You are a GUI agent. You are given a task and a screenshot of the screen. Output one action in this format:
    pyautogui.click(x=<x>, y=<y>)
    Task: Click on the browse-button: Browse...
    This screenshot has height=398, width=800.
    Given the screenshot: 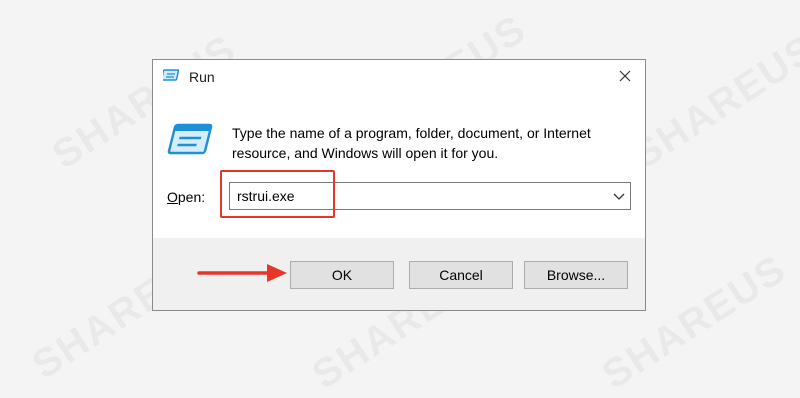 What is the action you would take?
    pyautogui.click(x=576, y=275)
    